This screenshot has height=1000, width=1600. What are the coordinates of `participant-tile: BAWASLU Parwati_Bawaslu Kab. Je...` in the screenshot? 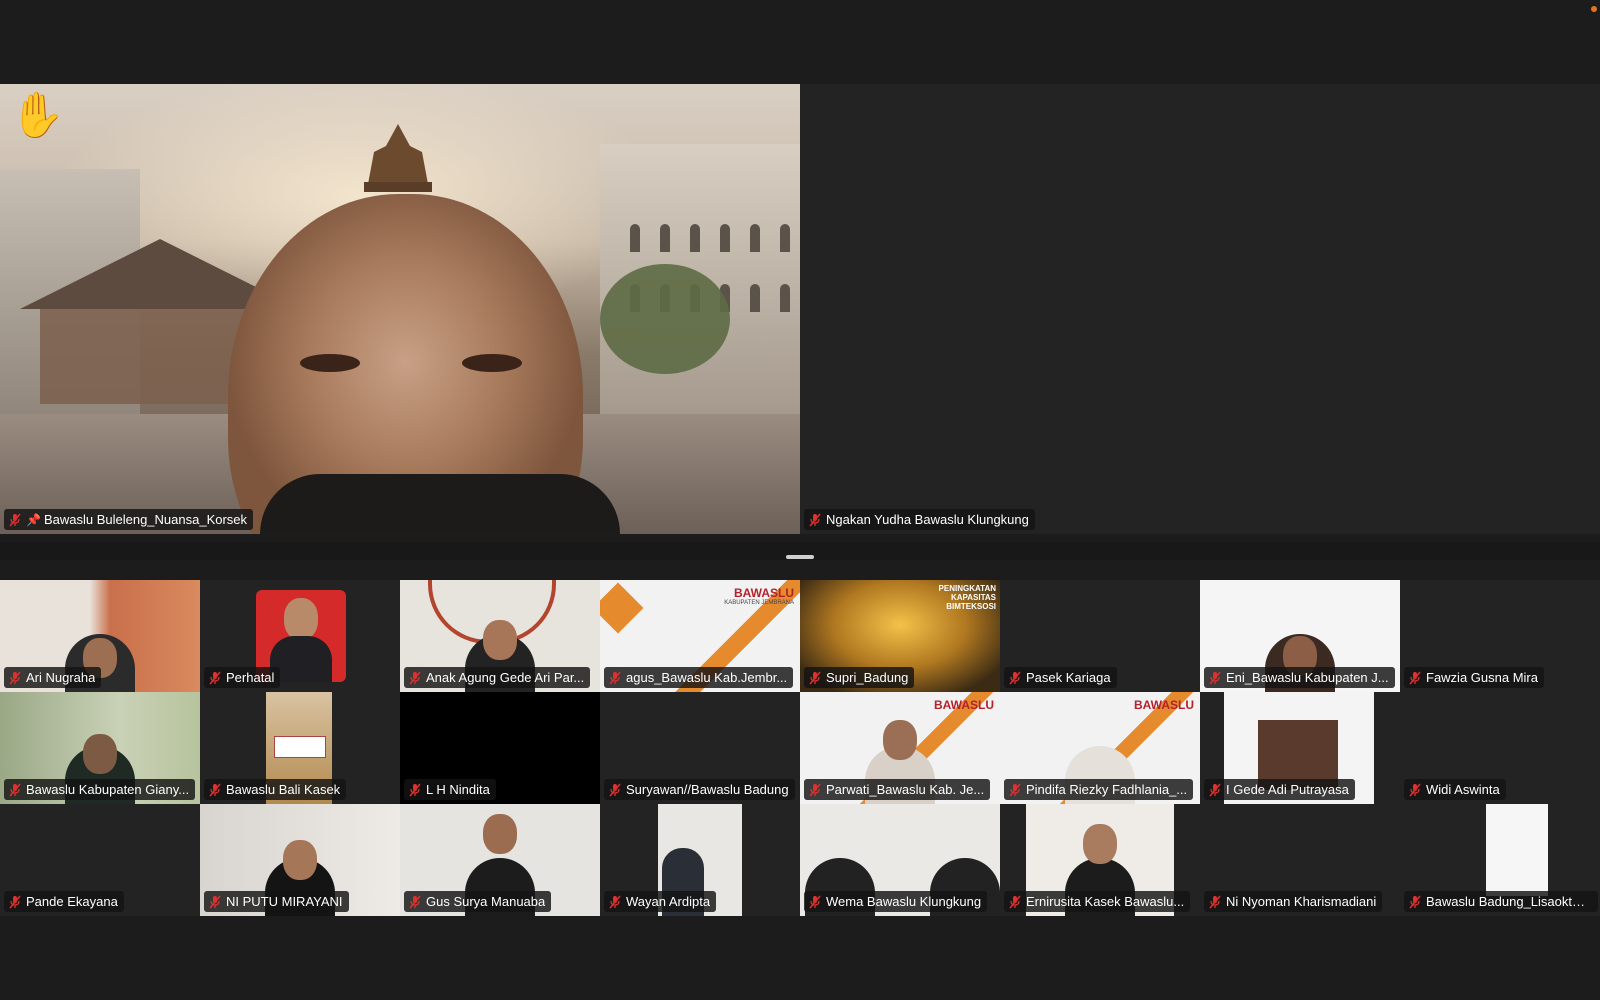 It's located at (900, 748).